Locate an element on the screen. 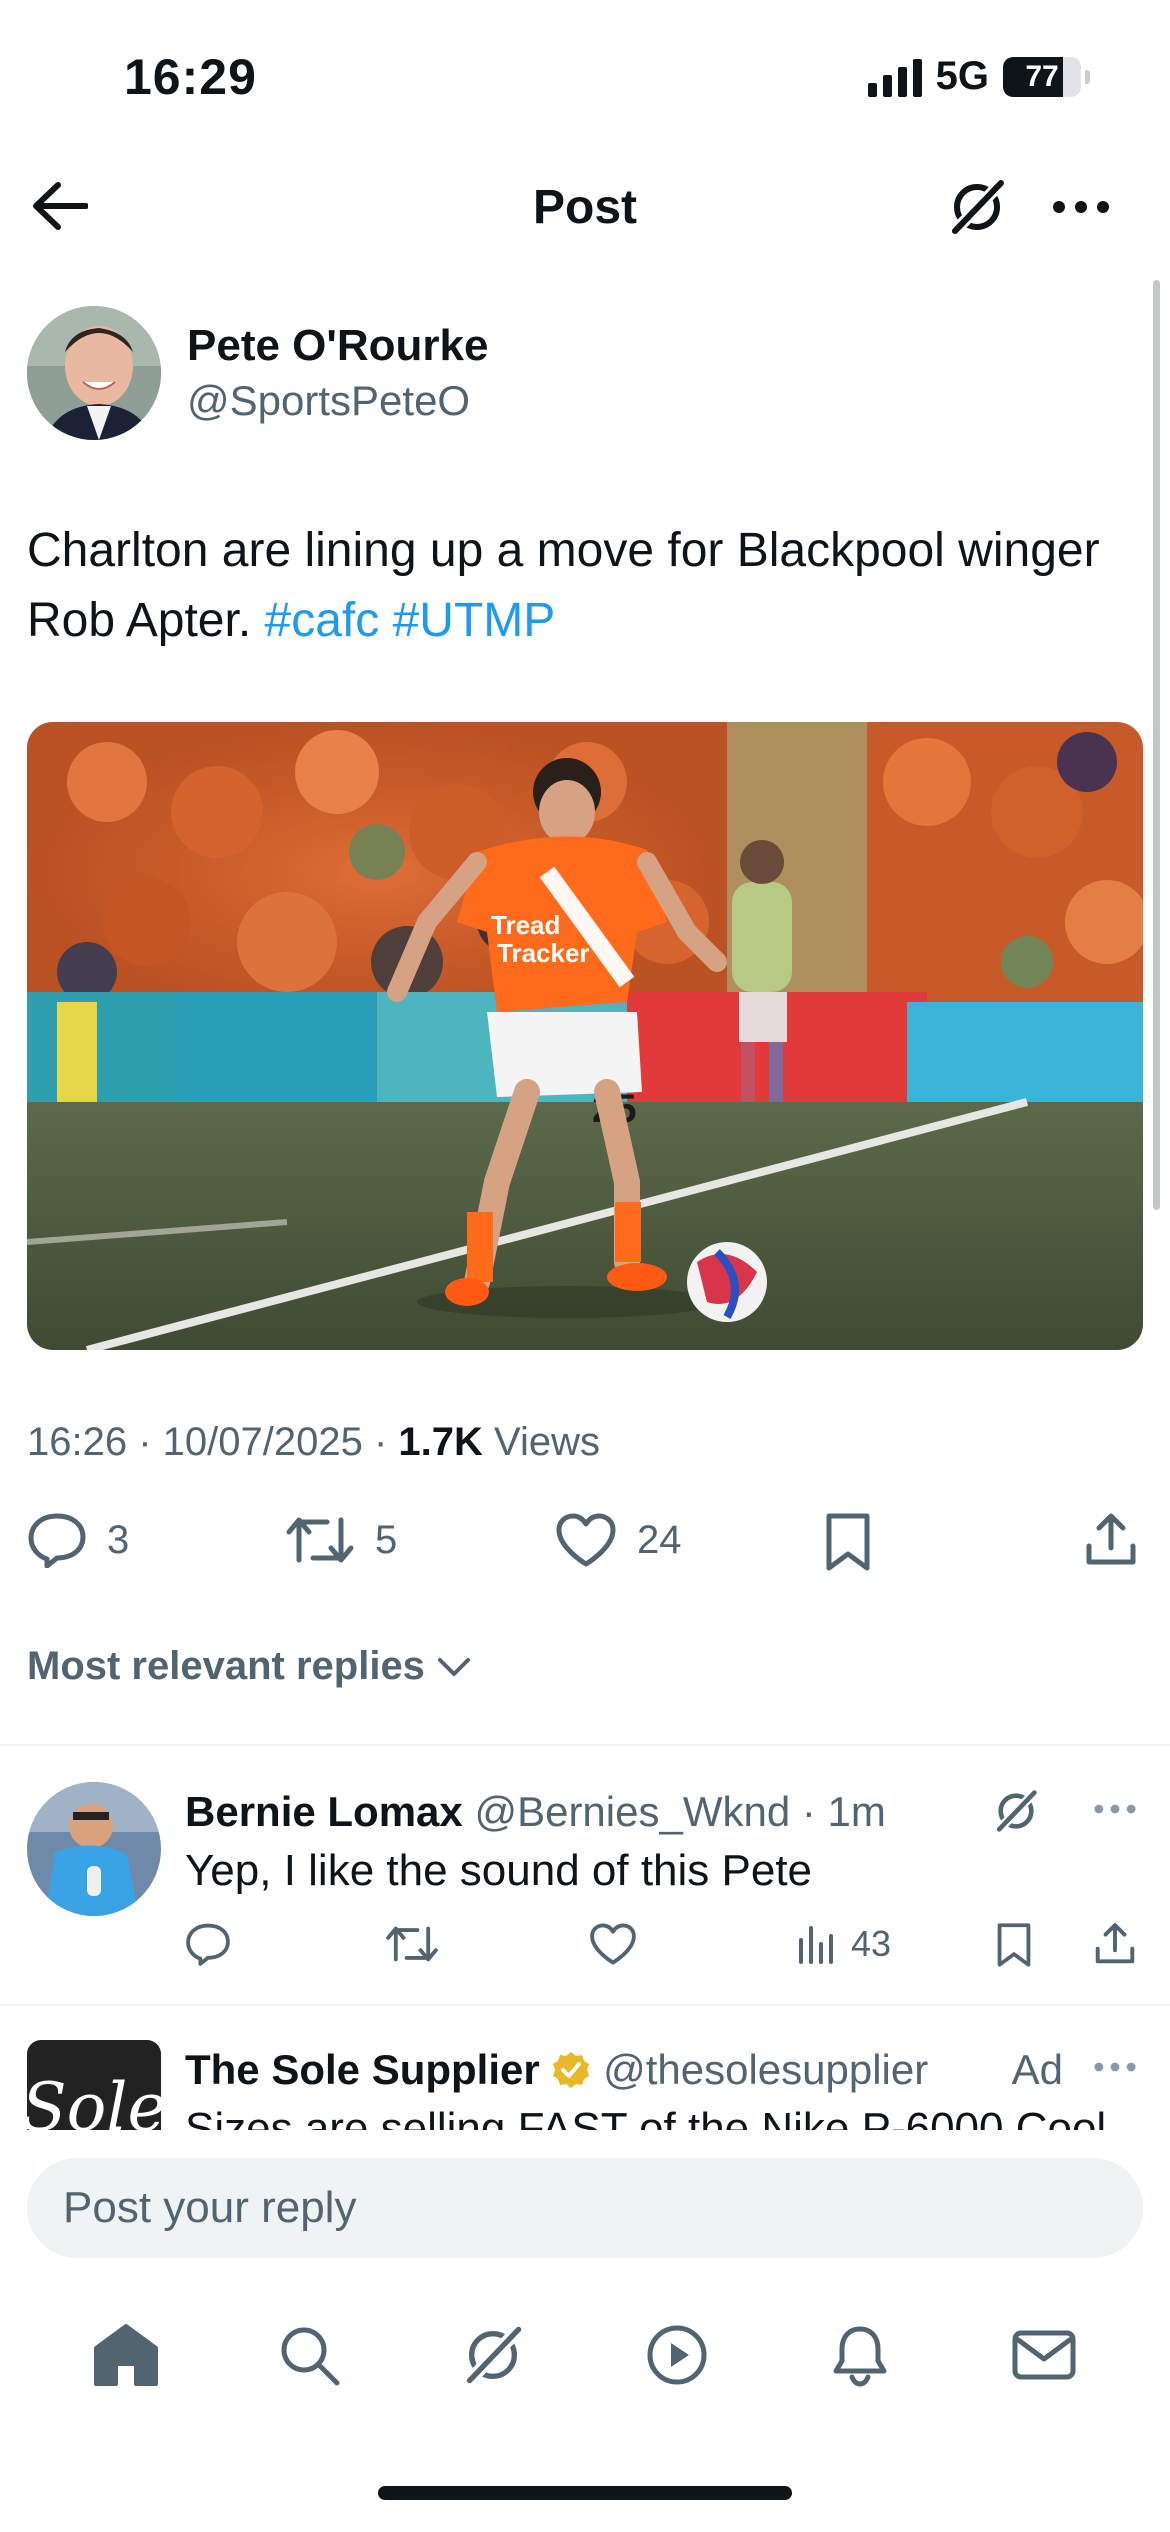 The width and height of the screenshot is (1170, 2532). author-name: Pete O'Rourke is located at coordinates (337, 346).